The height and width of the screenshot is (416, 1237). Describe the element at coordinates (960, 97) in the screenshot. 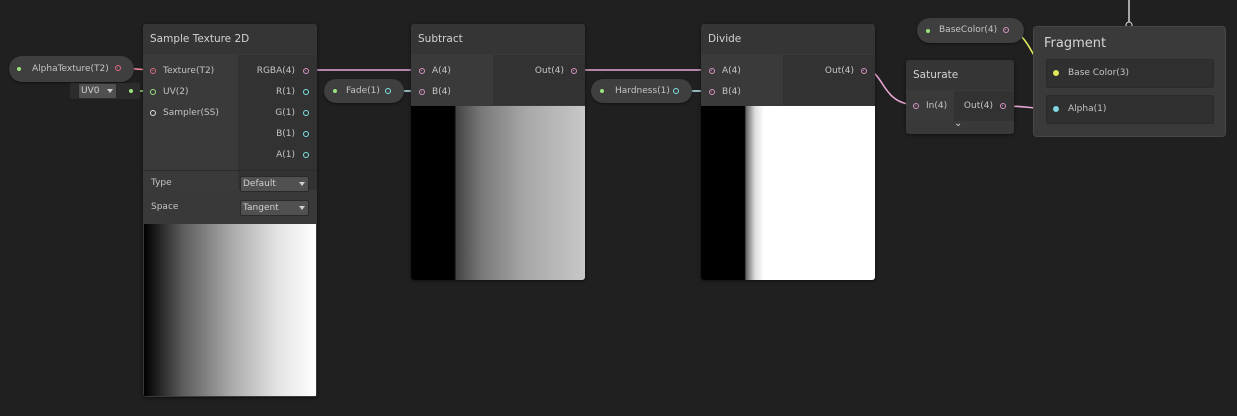

I see `saturate-node: Saturate In(4) Out(4) ⌄` at that location.